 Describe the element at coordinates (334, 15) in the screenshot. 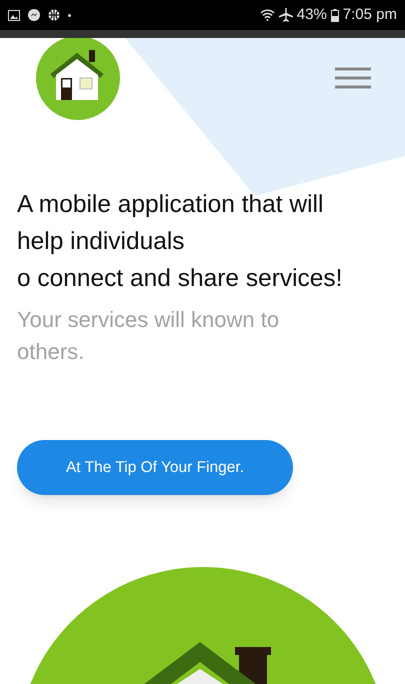

I see `battery-icon` at that location.